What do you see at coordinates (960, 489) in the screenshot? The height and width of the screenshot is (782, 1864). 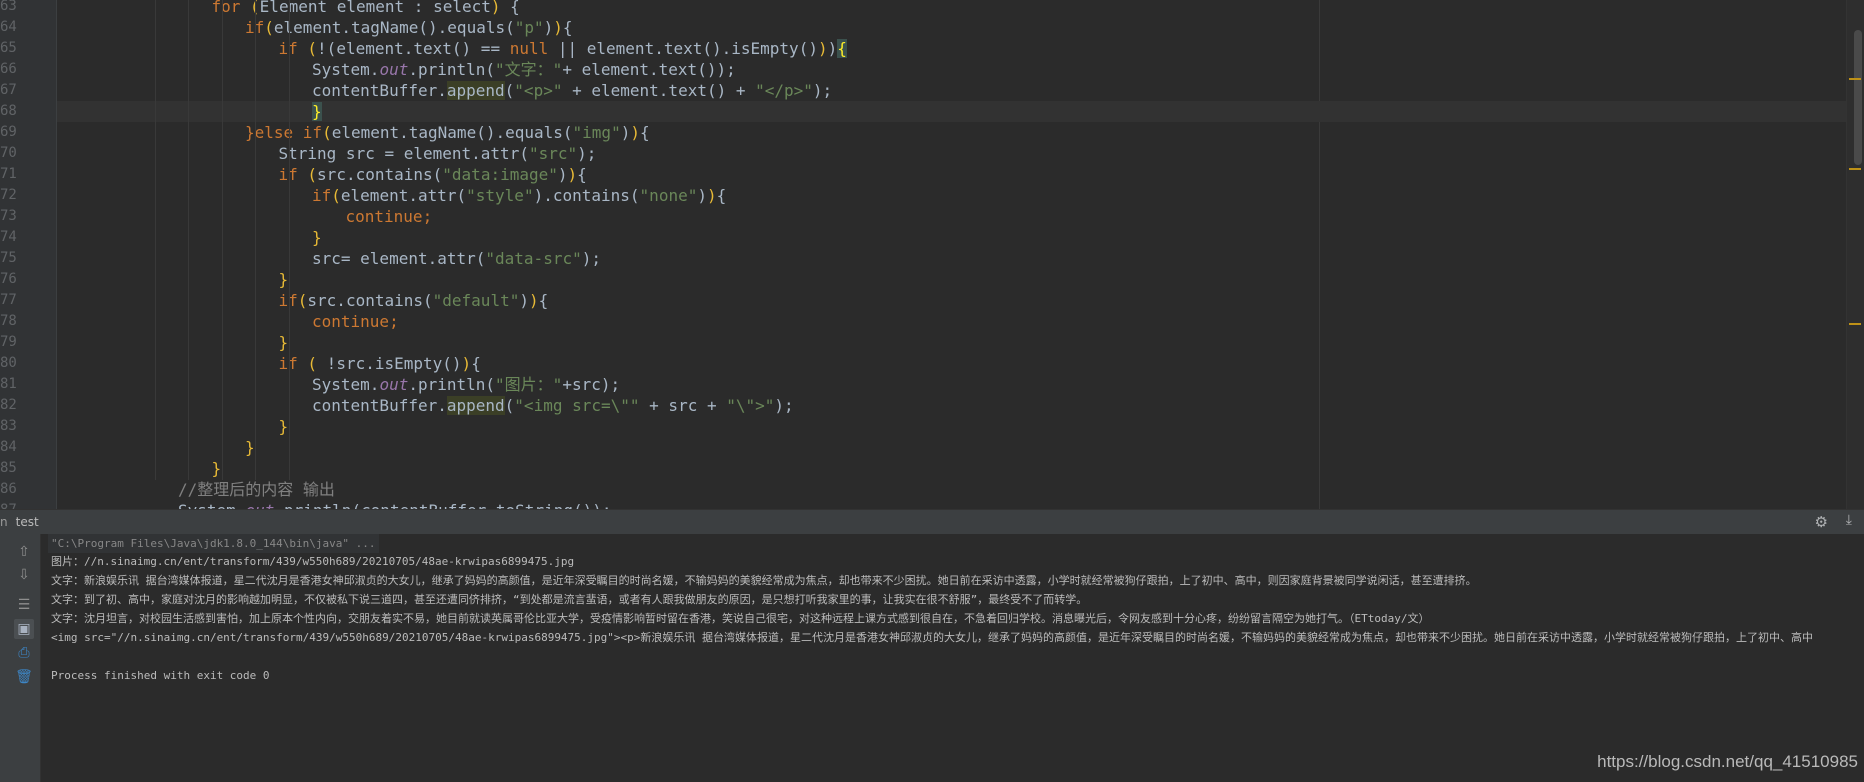 I see `code-line: //整理后的内容 输出` at bounding box center [960, 489].